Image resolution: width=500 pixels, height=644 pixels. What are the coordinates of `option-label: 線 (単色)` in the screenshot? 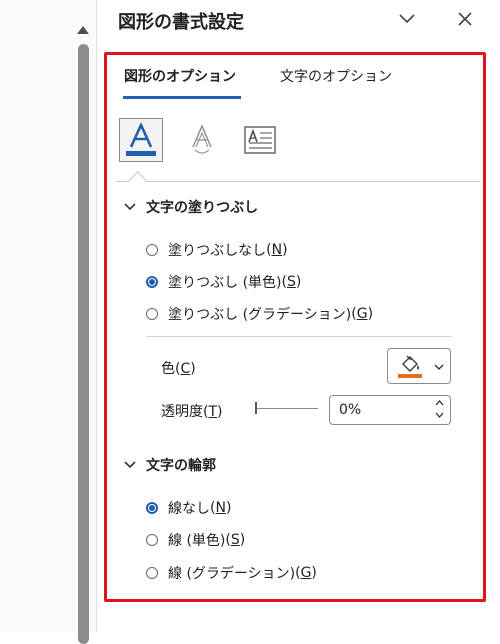 It's located at (197, 541).